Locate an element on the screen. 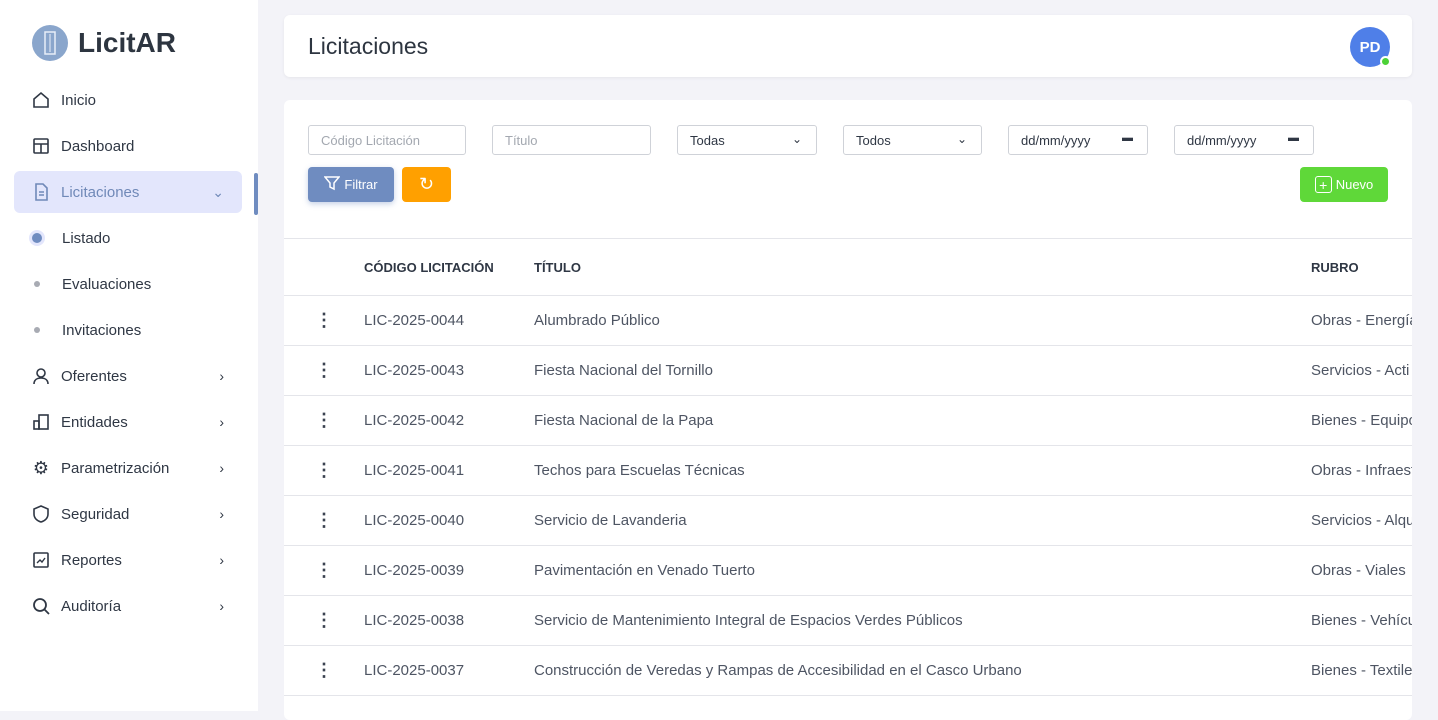 This screenshot has height=720, width=1438. sidebar-item-oferentes: Oferentes › is located at coordinates (128, 376).